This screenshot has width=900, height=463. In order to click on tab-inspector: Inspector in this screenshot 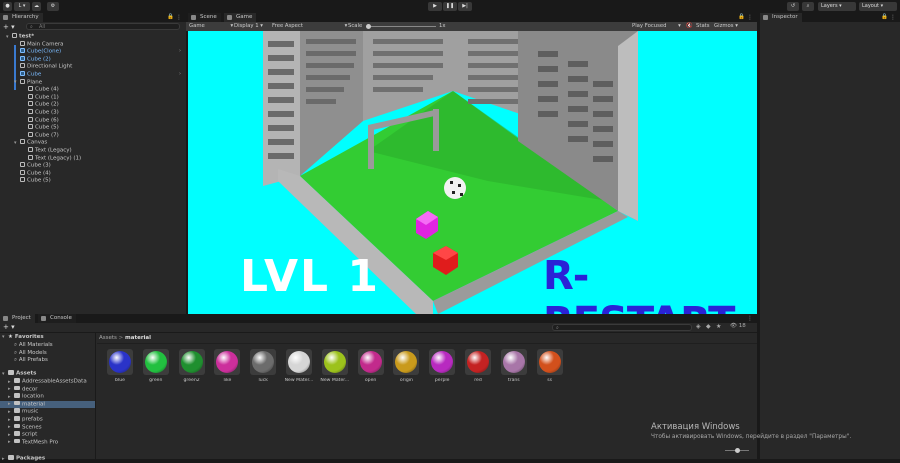, I will do `click(781, 17)`.